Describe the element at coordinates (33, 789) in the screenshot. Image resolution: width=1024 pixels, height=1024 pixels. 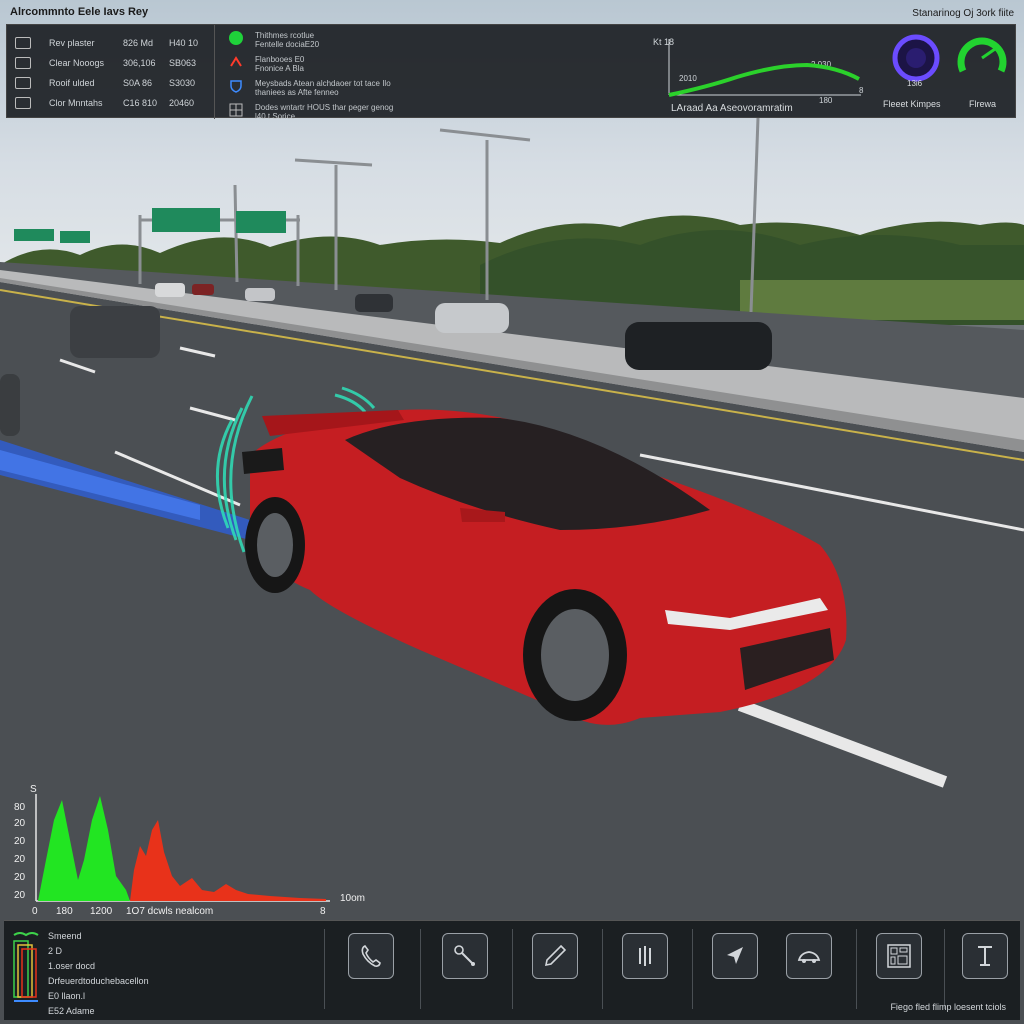
I see `spectrum-y-top-label: S` at that location.